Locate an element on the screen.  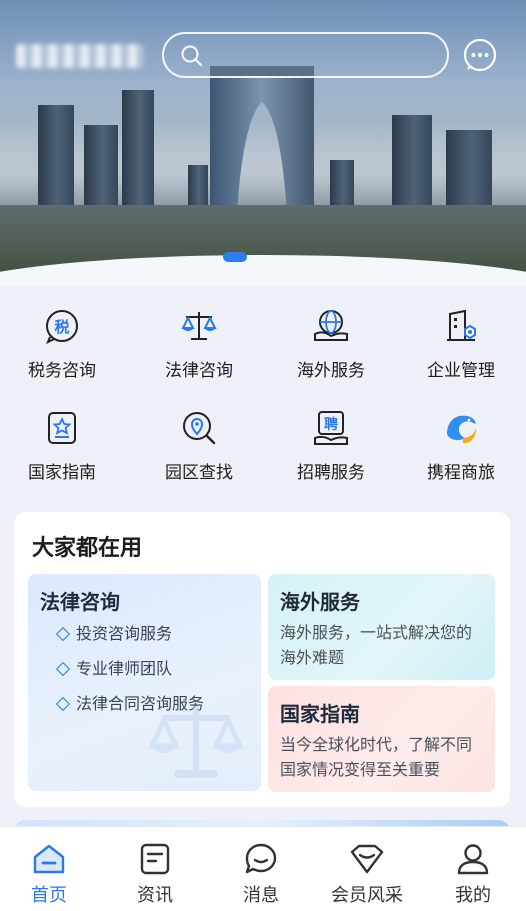
tab-messages: 消息 is located at coordinates (261, 875).